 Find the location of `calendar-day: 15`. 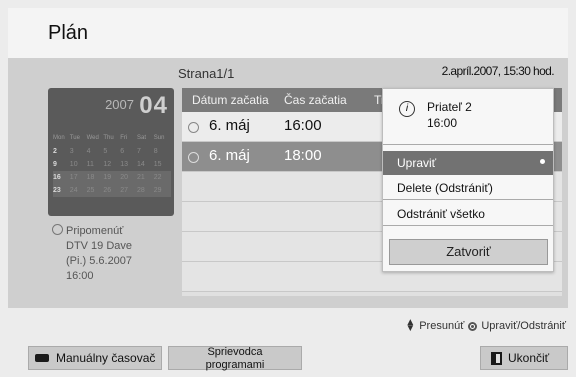

calendar-day: 15 is located at coordinates (157, 164).